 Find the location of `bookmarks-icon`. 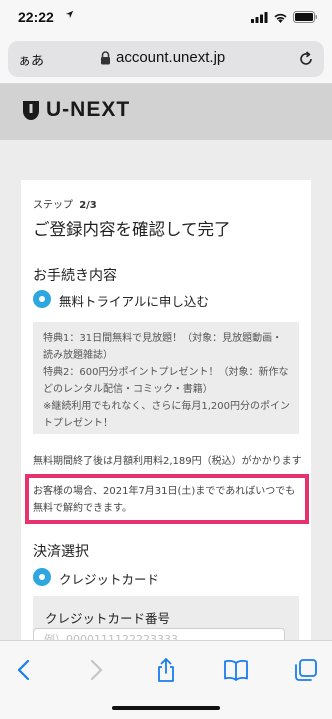

bookmarks-icon is located at coordinates (236, 670).